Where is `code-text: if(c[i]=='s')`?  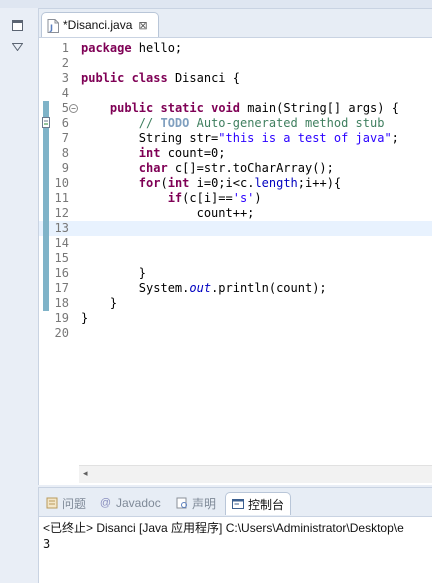 code-text: if(c[i]=='s') is located at coordinates (171, 198).